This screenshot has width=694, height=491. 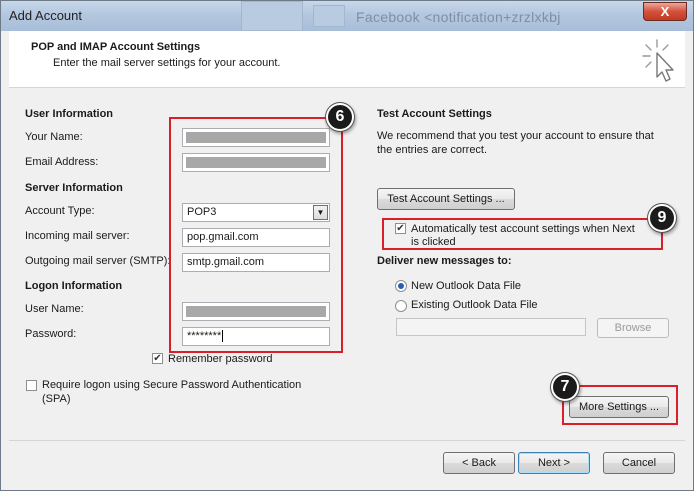 I want to click on annotation-highlight-more-settings, so click(x=620, y=405).